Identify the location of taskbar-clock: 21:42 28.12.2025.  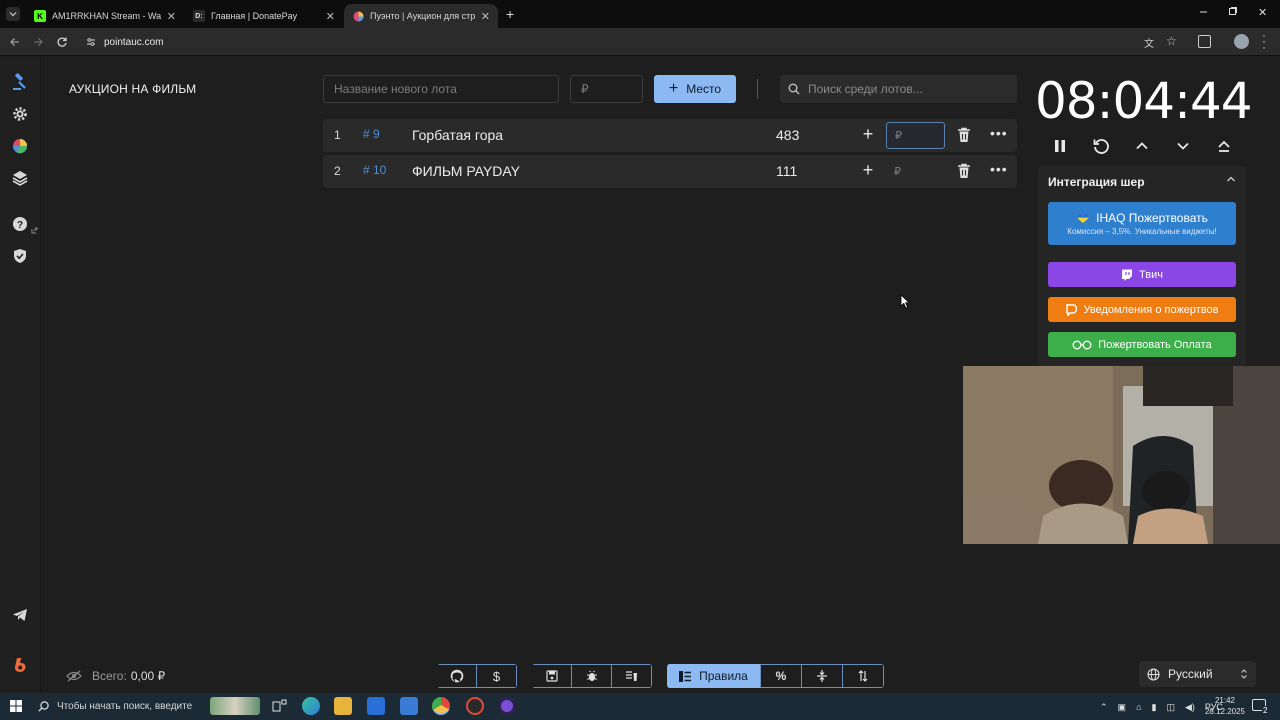
(1225, 706).